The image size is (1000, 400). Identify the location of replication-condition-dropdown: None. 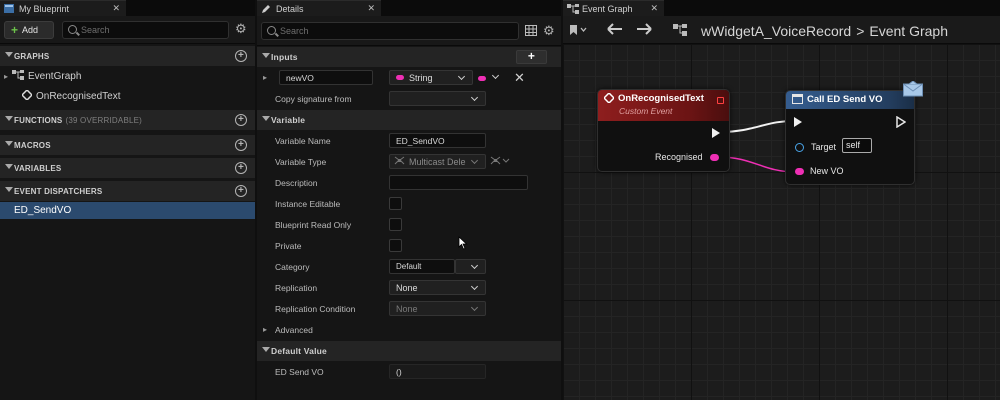
(437, 308).